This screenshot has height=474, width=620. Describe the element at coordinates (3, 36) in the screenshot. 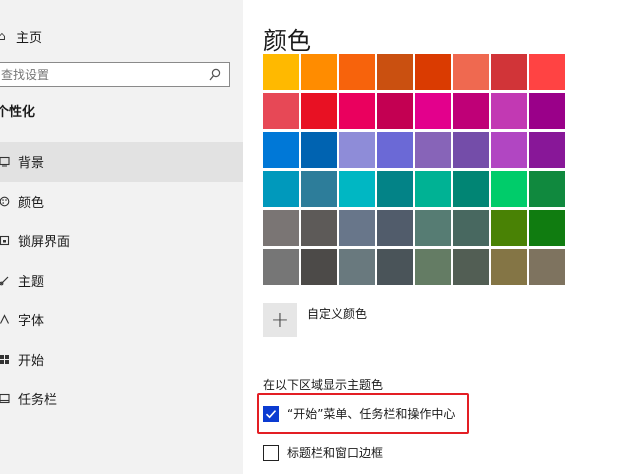

I see `home-icon: ⌂` at that location.